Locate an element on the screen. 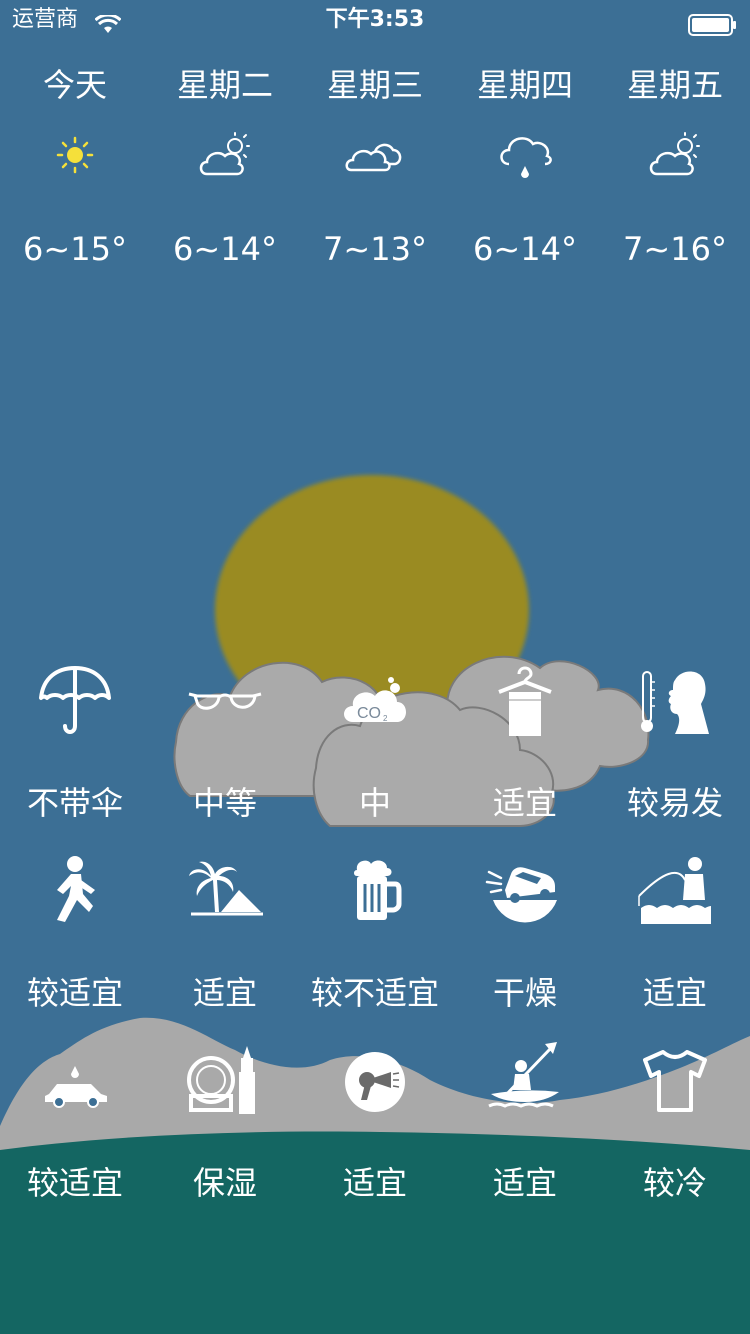 The height and width of the screenshot is (1334, 750). forecast-day-3: 星期四 6~14° is located at coordinates (525, 176).